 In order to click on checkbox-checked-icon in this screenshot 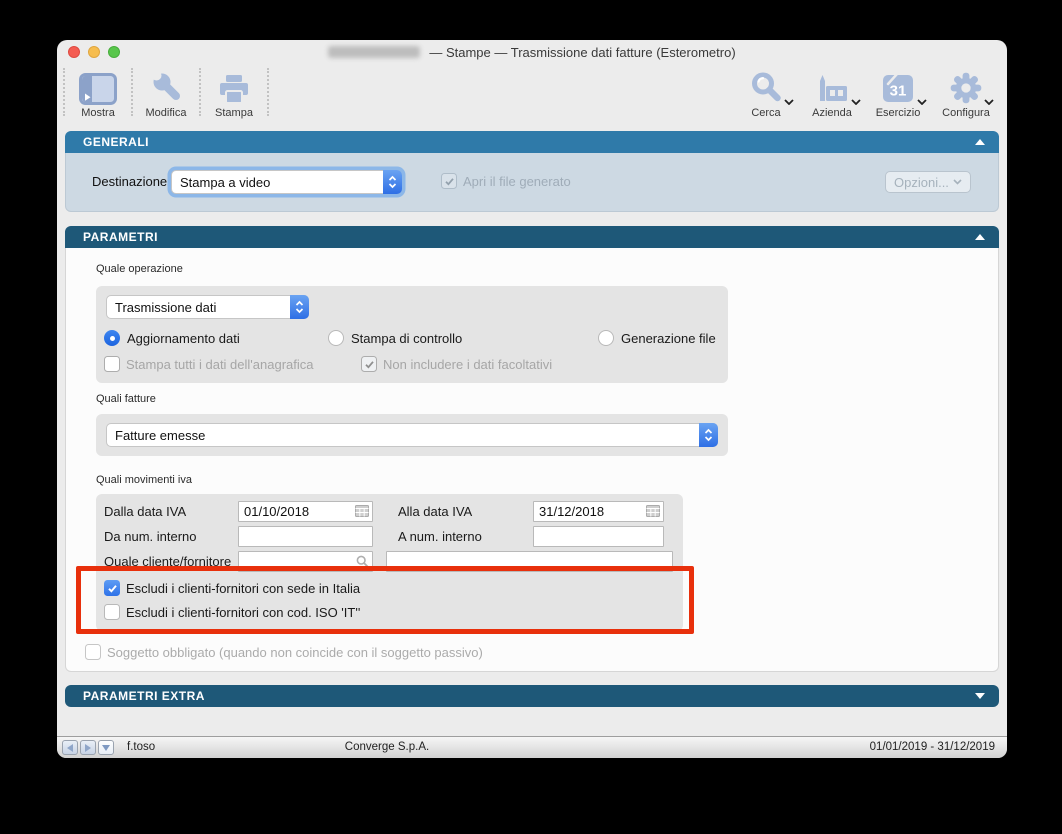, I will do `click(112, 588)`.